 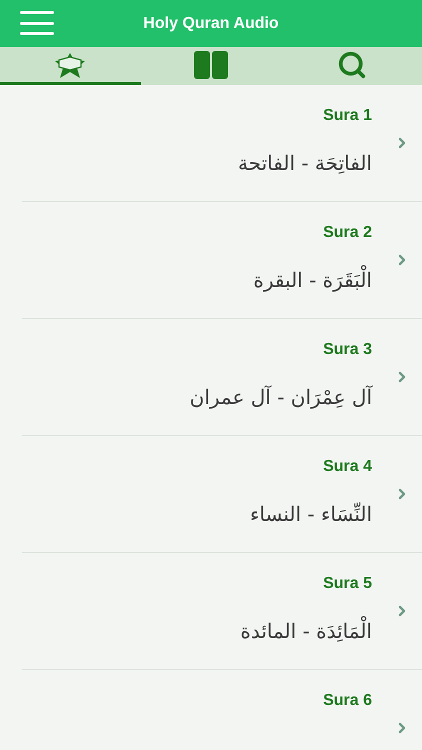 What do you see at coordinates (311, 514) in the screenshot?
I see `sura-name: النِّسَاء - النساء` at bounding box center [311, 514].